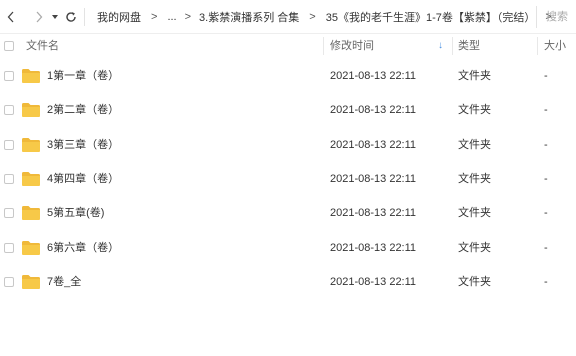 The height and width of the screenshot is (356, 576). I want to click on column-header-type: 类型, so click(469, 46).